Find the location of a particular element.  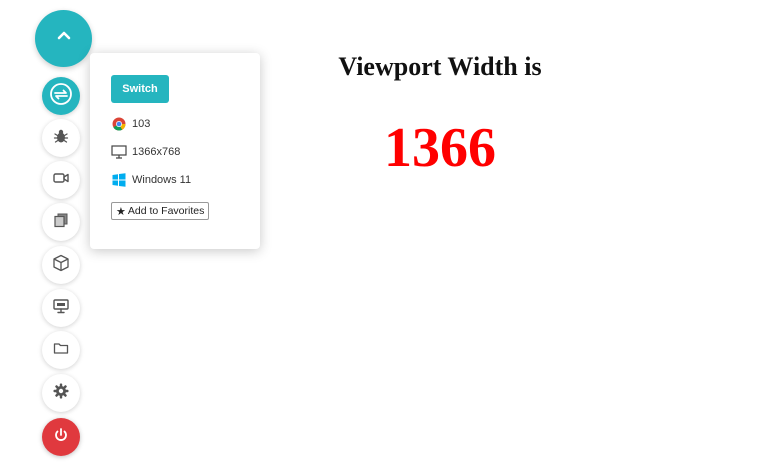

collapse-toolbar-button is located at coordinates (63, 38).